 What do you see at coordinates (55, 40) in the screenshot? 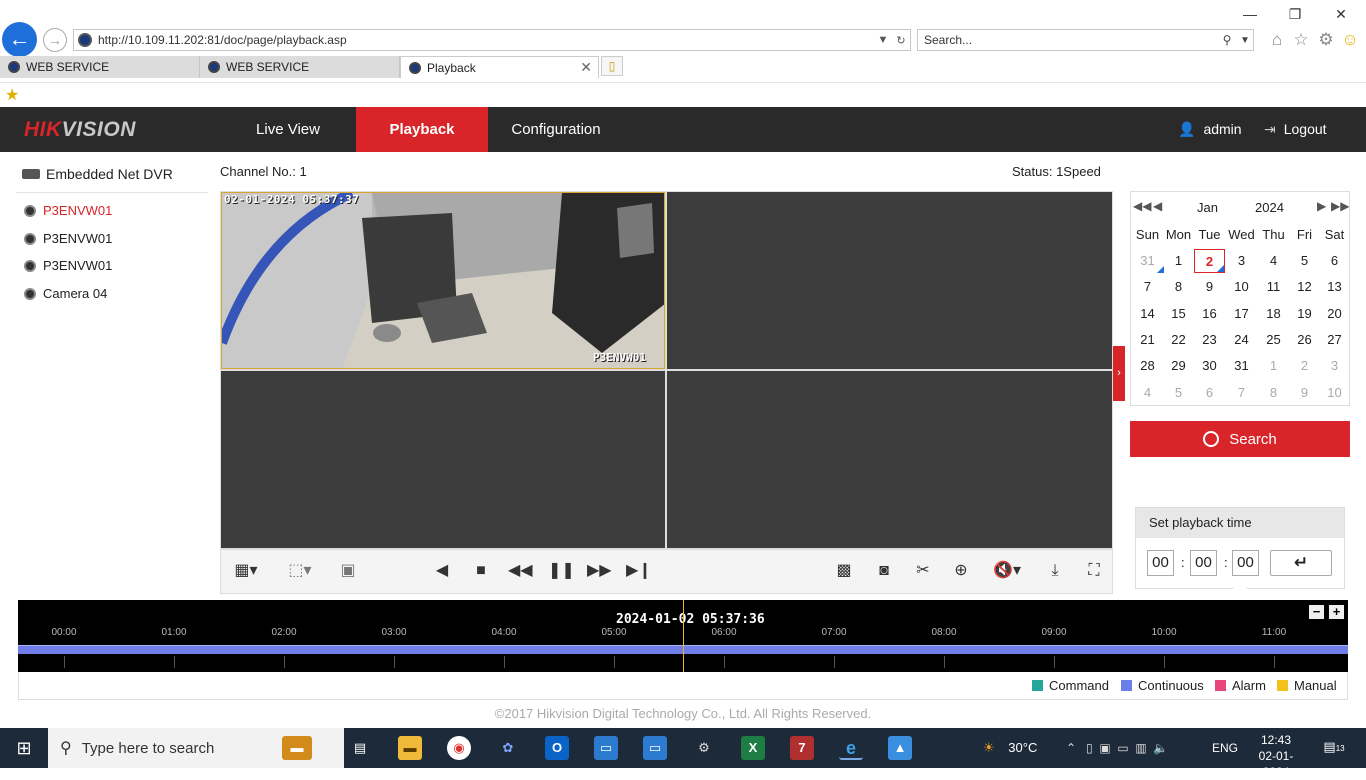
I see `forward-button: →` at bounding box center [55, 40].